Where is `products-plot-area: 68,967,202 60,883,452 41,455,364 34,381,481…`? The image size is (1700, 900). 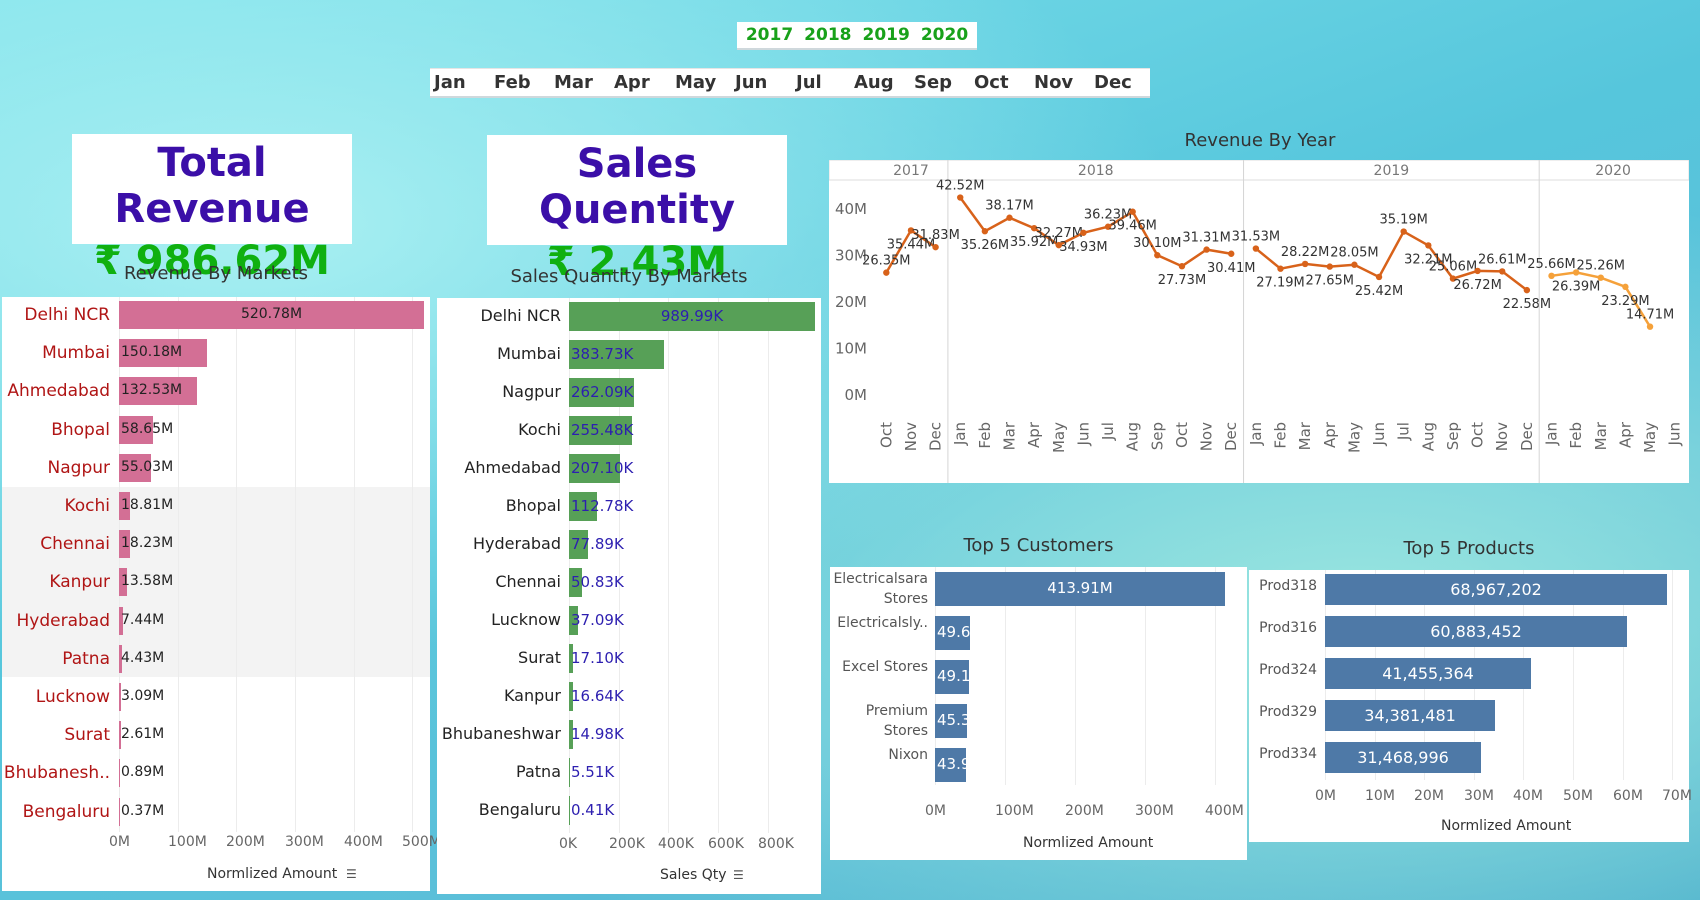 products-plot-area: 68,967,202 60,883,452 41,455,364 34,381,481… is located at coordinates (1503, 675).